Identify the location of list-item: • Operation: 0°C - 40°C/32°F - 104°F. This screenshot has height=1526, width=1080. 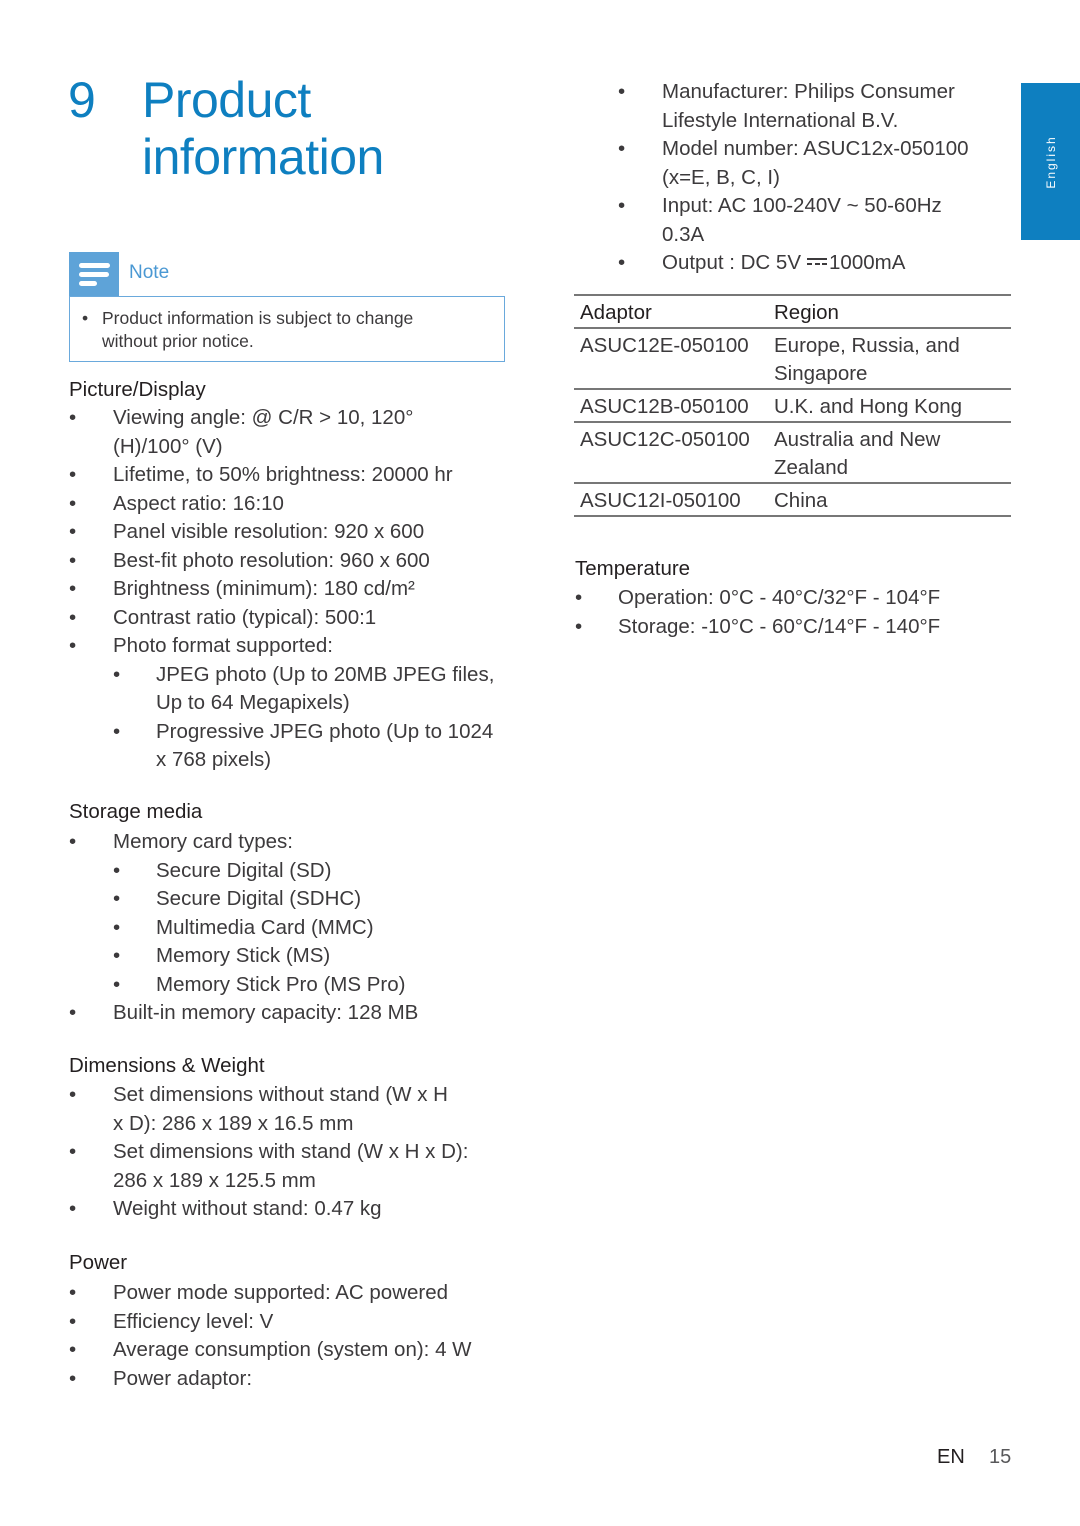
(795, 598).